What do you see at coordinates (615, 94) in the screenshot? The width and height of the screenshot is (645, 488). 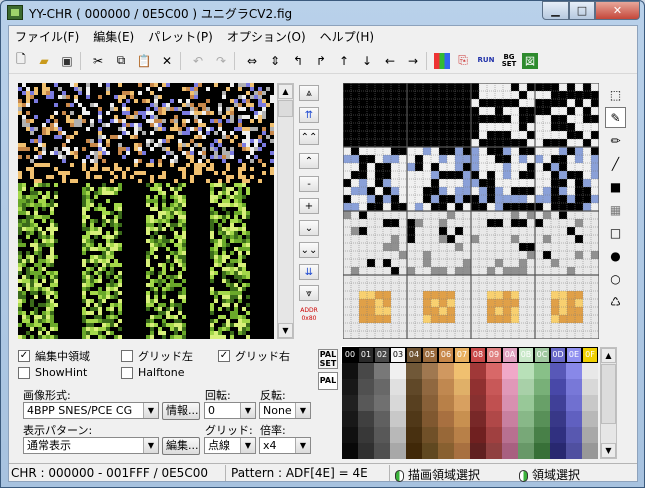 I see `select-tool-icon: ⬚` at bounding box center [615, 94].